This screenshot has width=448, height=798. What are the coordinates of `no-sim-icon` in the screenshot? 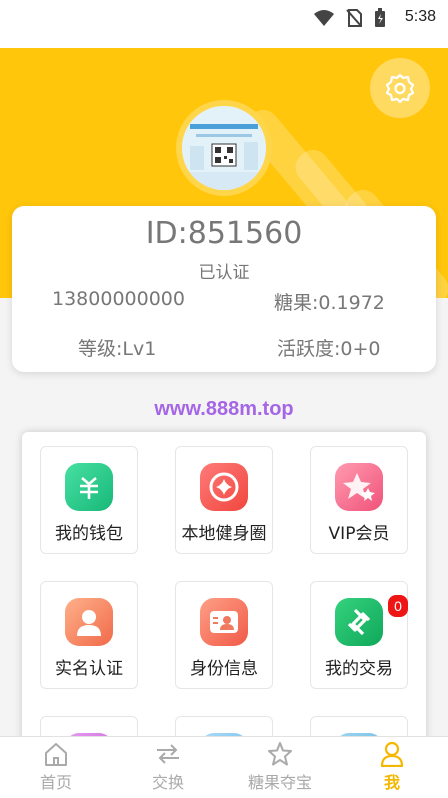 It's located at (354, 18).